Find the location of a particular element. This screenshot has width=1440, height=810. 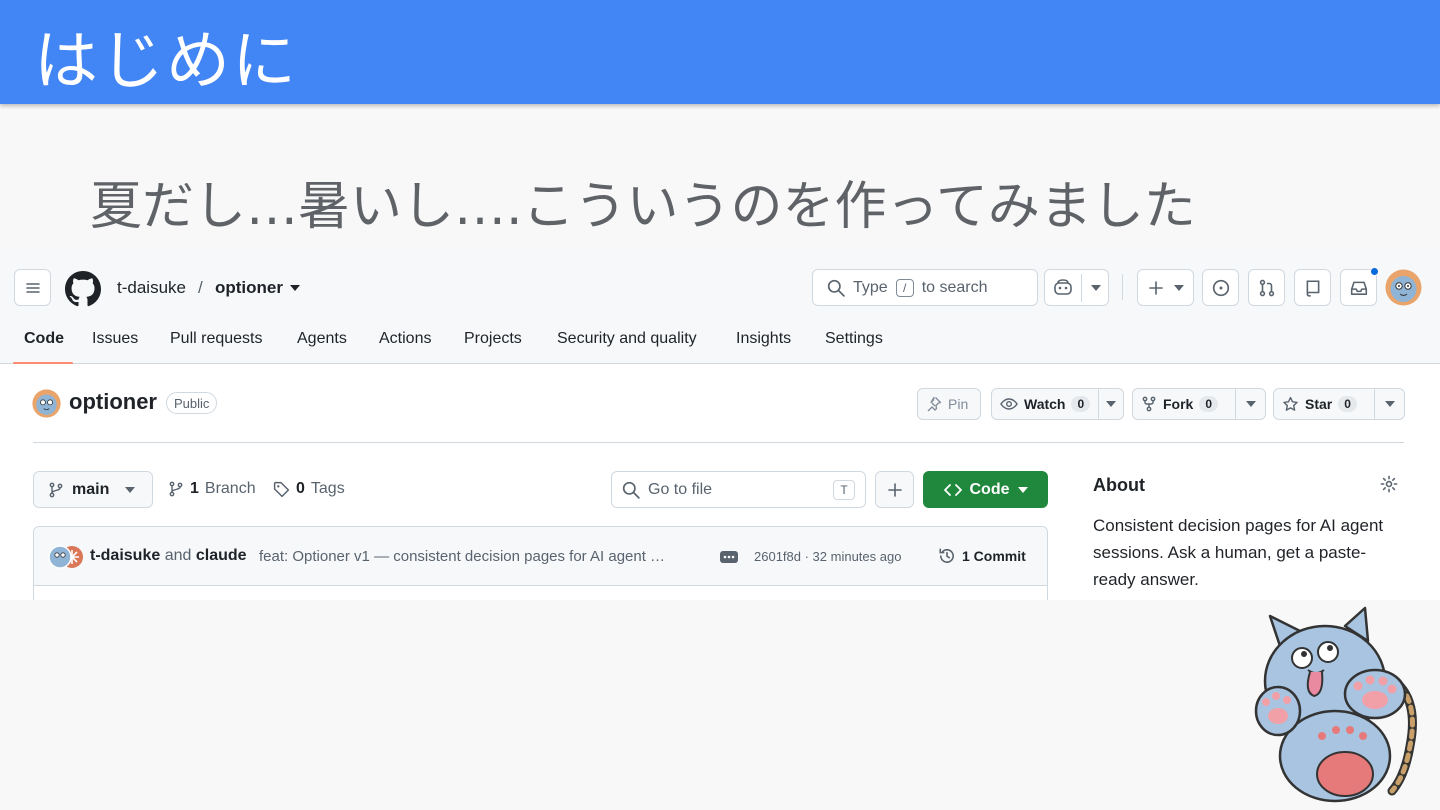

go-to-file-input: Go to file T is located at coordinates (738, 489).